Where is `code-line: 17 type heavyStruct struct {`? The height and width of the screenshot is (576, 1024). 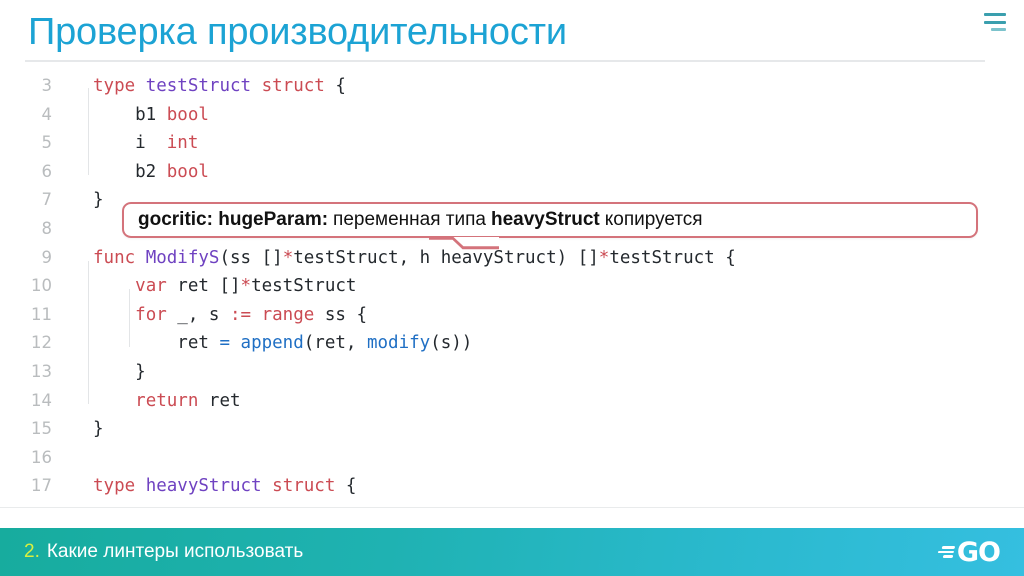
code-line: 17 type heavyStruct struct { is located at coordinates (512, 486).